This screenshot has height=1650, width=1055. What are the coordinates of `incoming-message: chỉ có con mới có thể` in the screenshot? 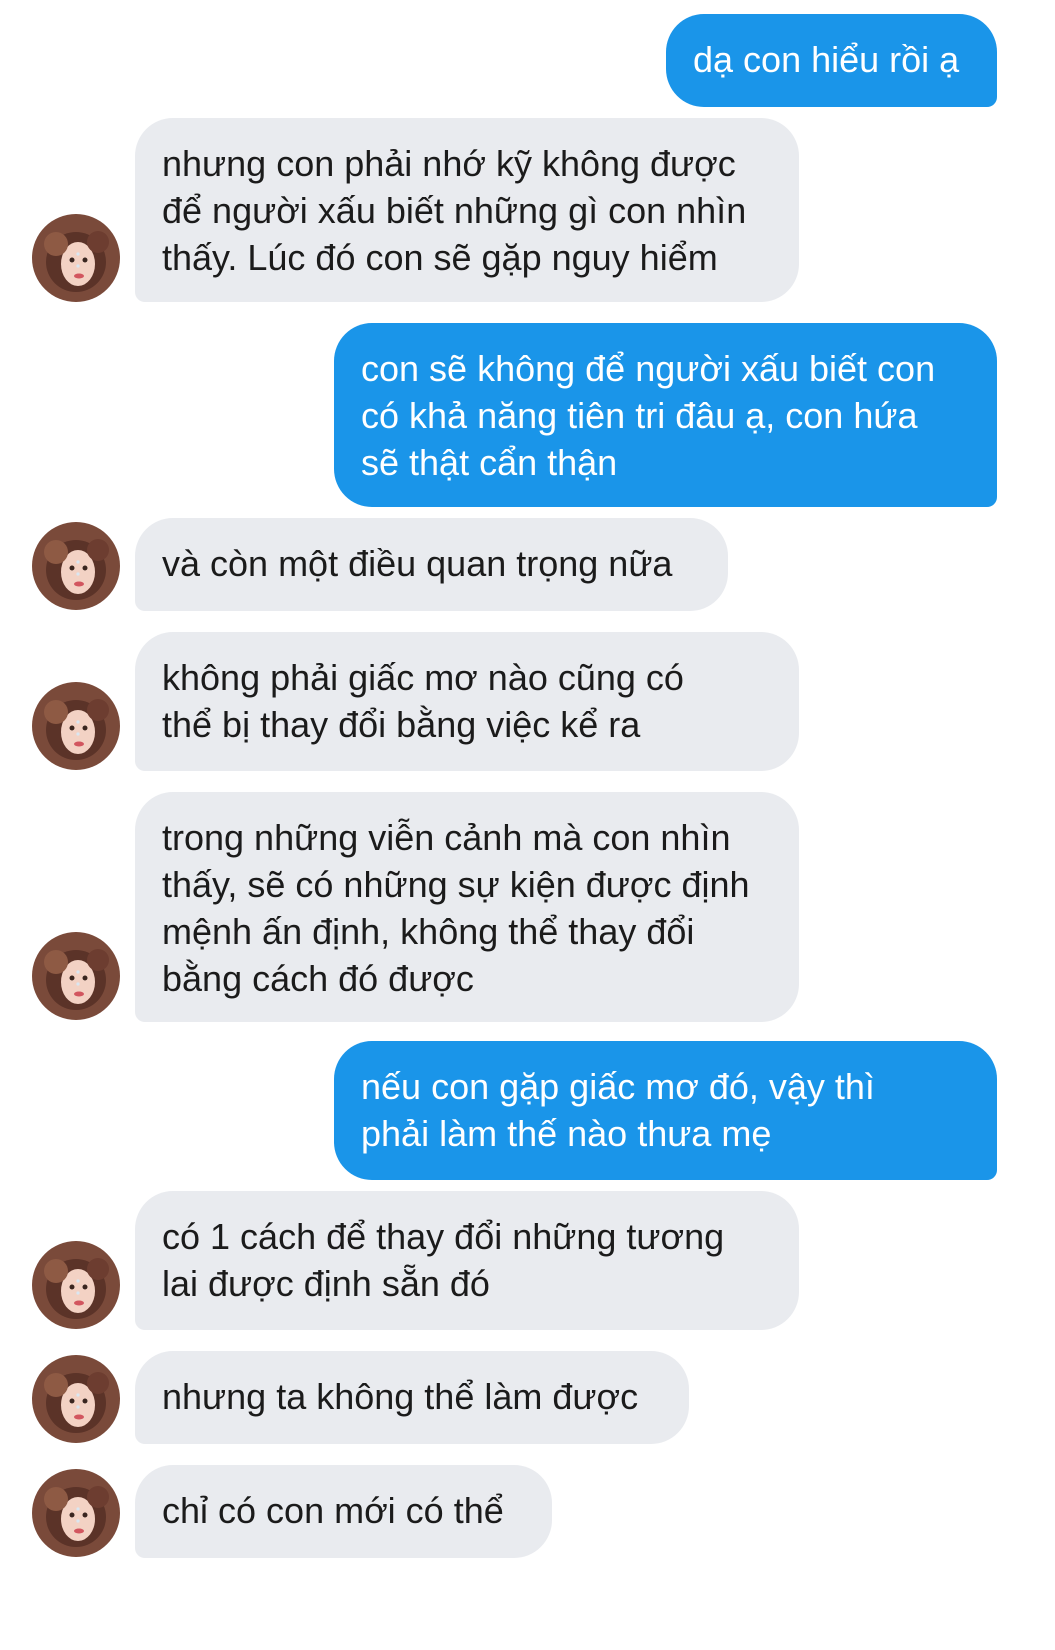 It's located at (343, 1511).